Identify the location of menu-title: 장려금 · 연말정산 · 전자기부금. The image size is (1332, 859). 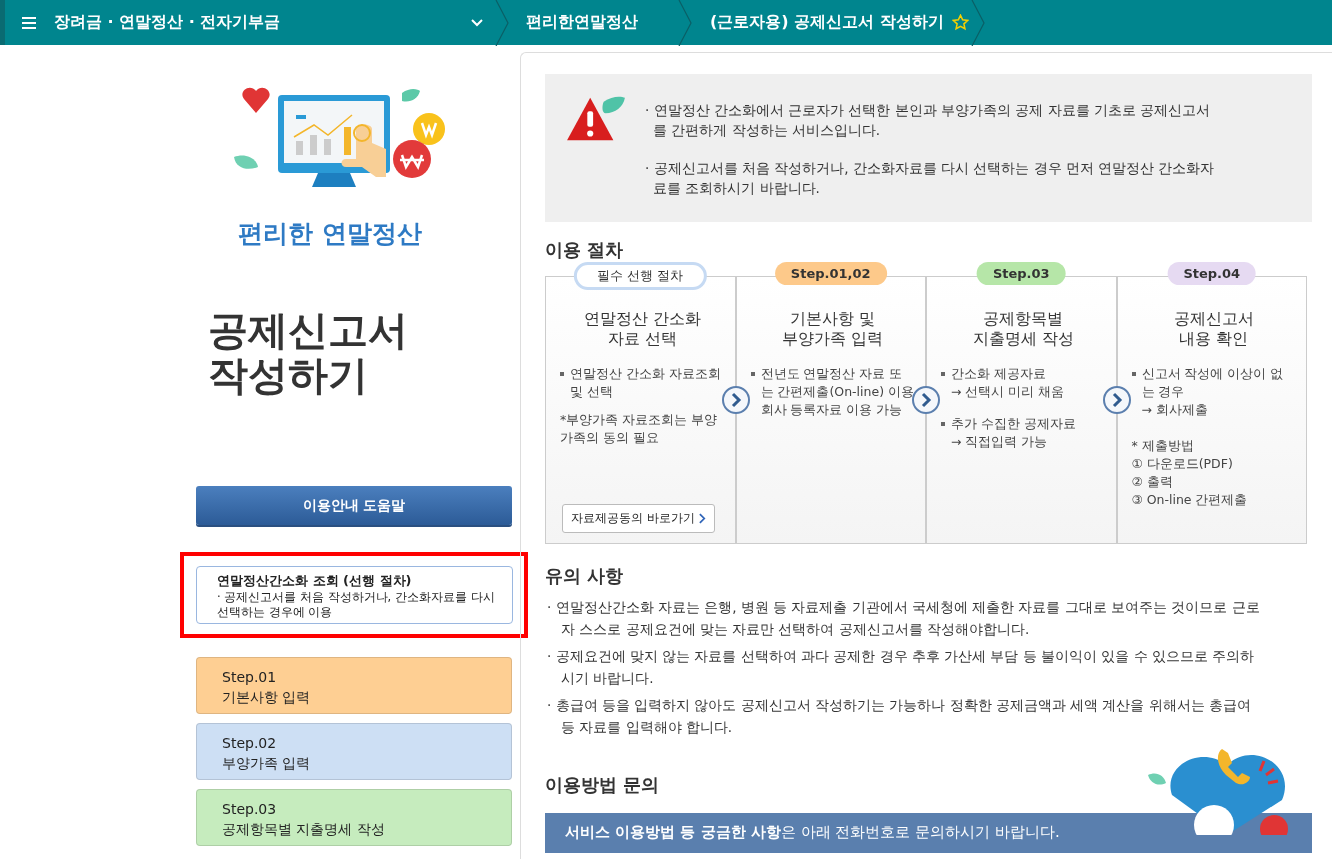
(262, 22).